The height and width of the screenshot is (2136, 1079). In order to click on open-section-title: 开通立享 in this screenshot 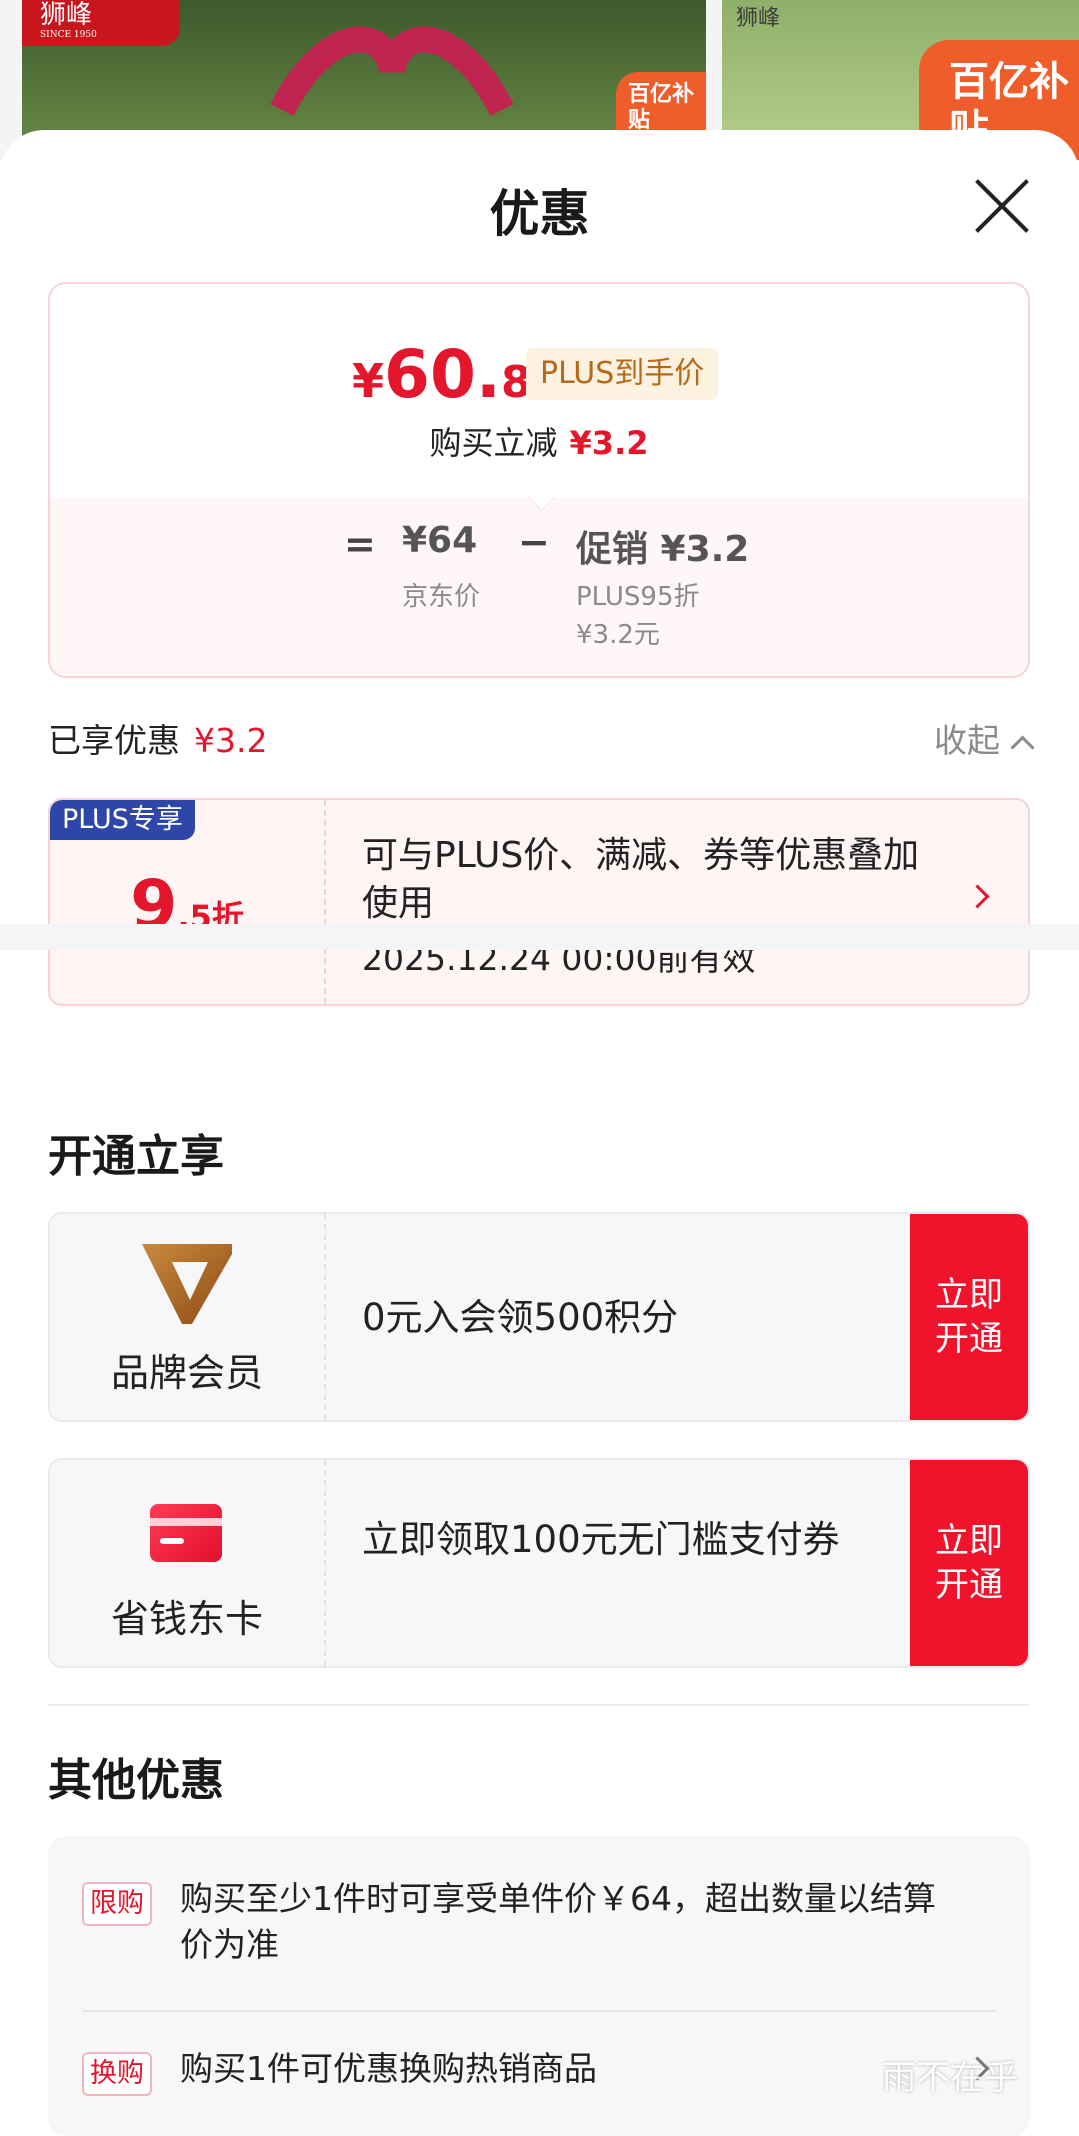, I will do `click(136, 1156)`.